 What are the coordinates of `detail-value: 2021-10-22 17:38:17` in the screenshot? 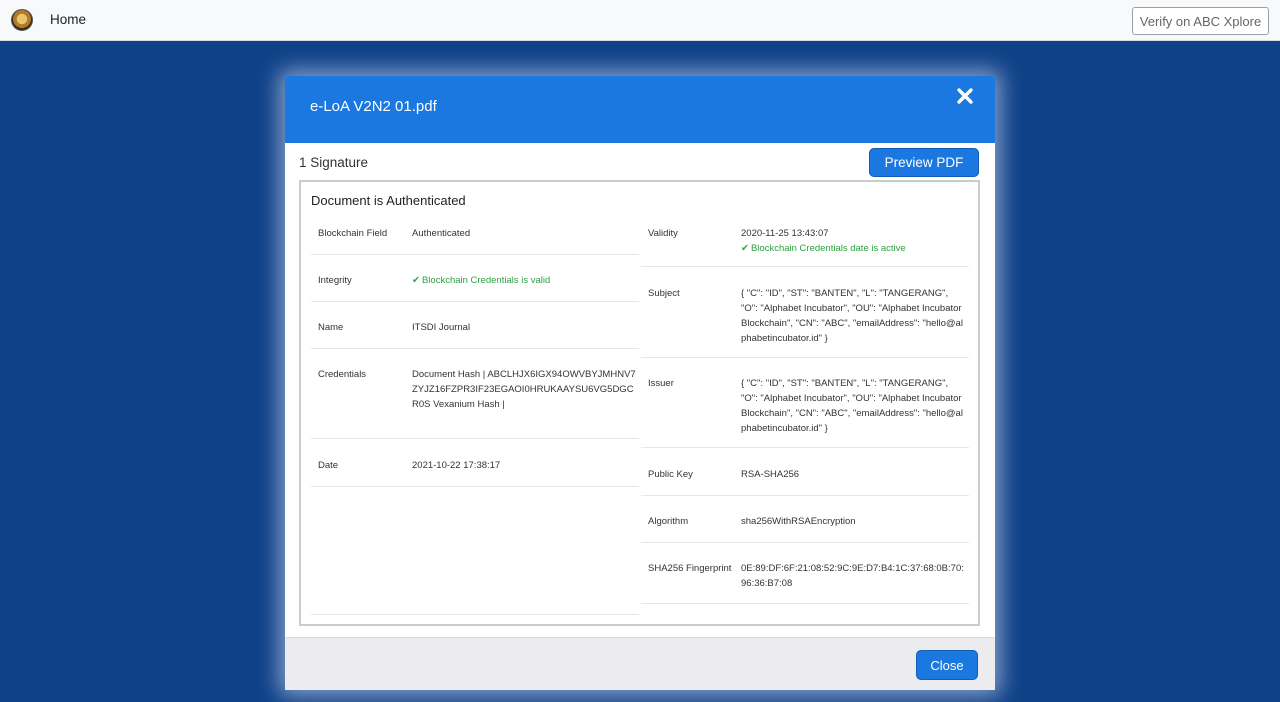 It's located at (456, 465).